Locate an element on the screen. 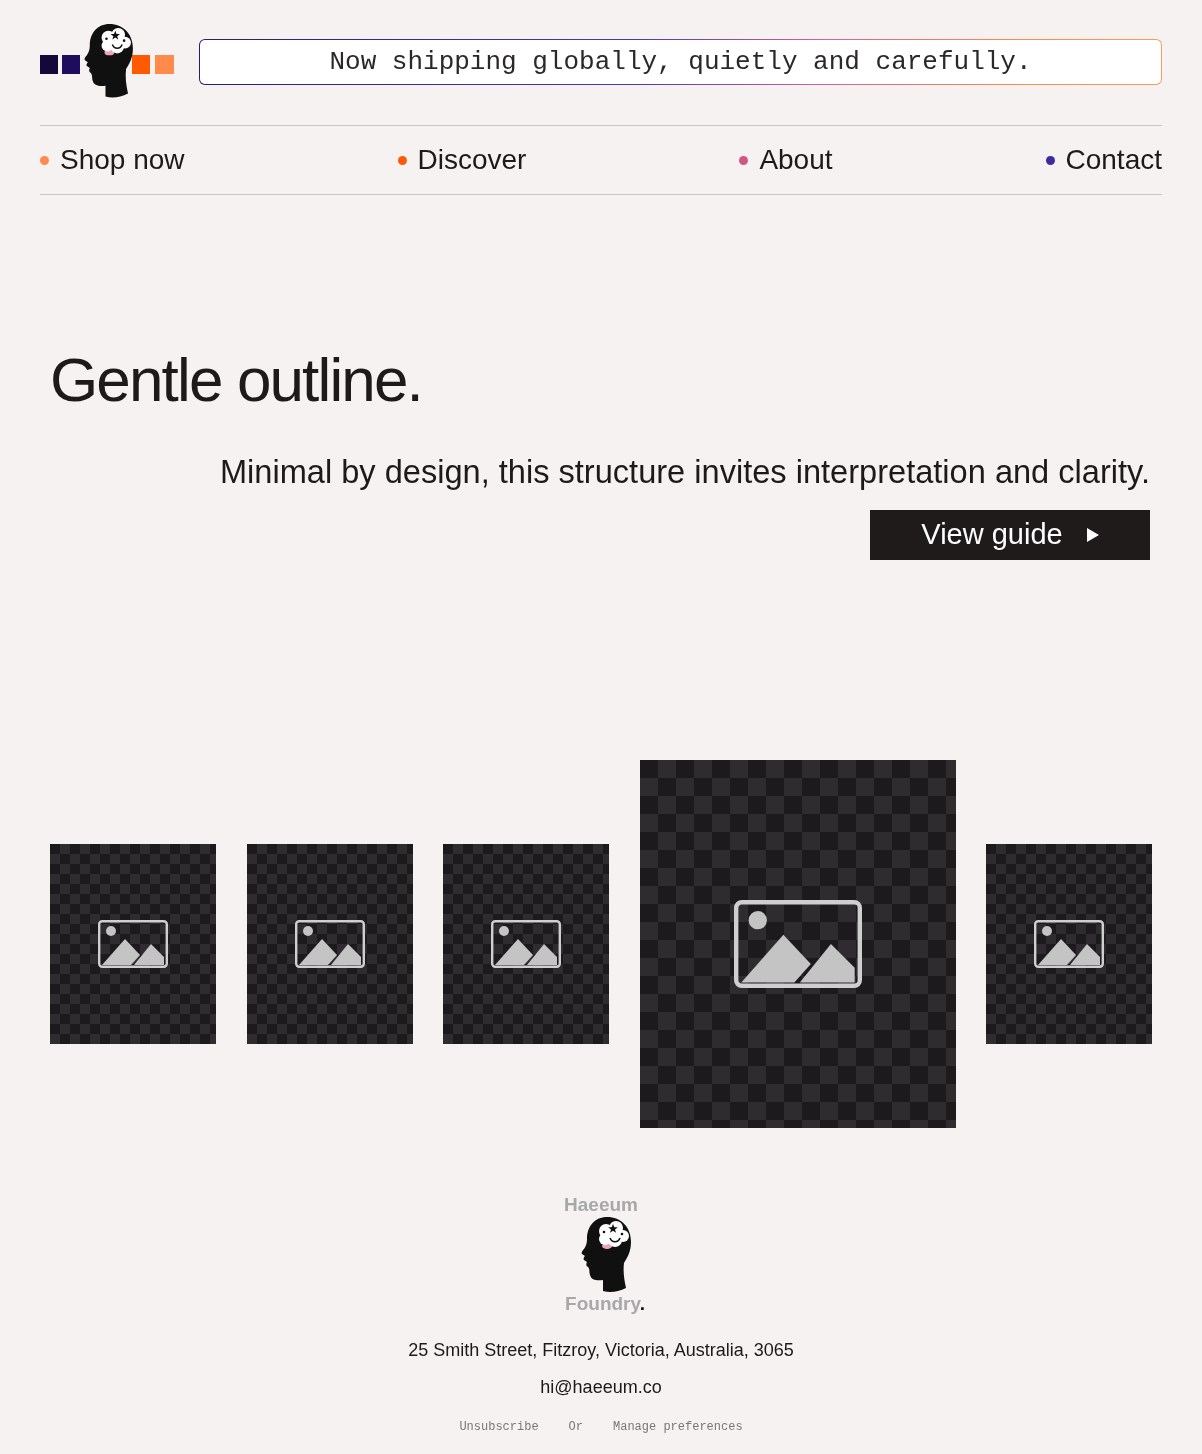  nav-link: About is located at coordinates (786, 160).